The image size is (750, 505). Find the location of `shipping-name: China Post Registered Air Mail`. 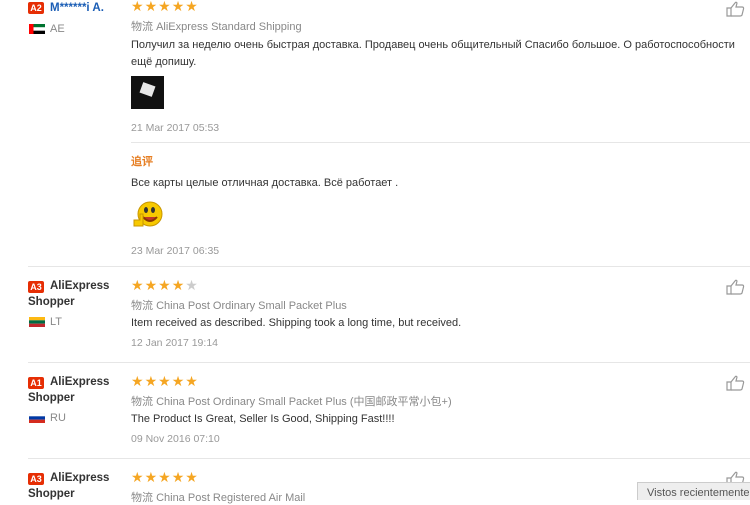

shipping-name: China Post Registered Air Mail is located at coordinates (231, 498).